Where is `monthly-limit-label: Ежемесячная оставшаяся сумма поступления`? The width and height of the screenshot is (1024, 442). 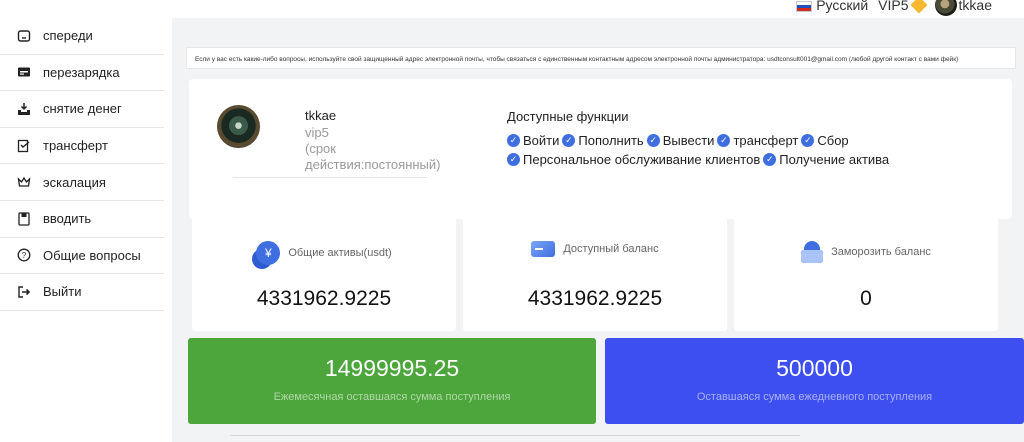 monthly-limit-label: Ежемесячная оставшаяся сумма поступления is located at coordinates (392, 397).